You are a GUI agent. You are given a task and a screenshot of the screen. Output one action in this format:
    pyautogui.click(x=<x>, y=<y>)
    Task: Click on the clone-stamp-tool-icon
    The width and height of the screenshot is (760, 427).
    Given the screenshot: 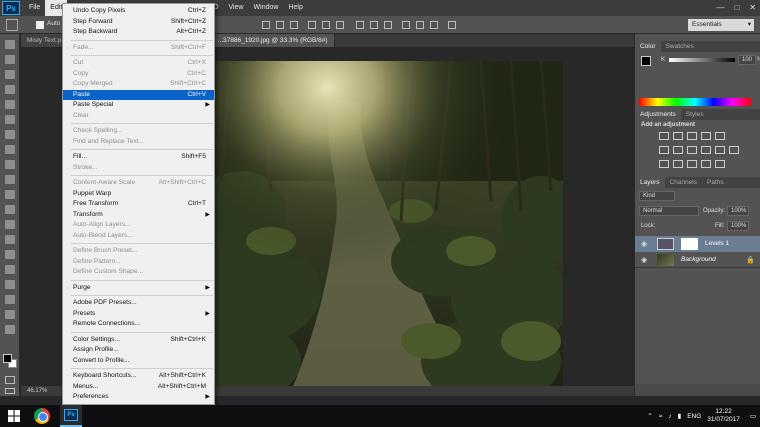 What is the action you would take?
    pyautogui.click(x=10, y=164)
    